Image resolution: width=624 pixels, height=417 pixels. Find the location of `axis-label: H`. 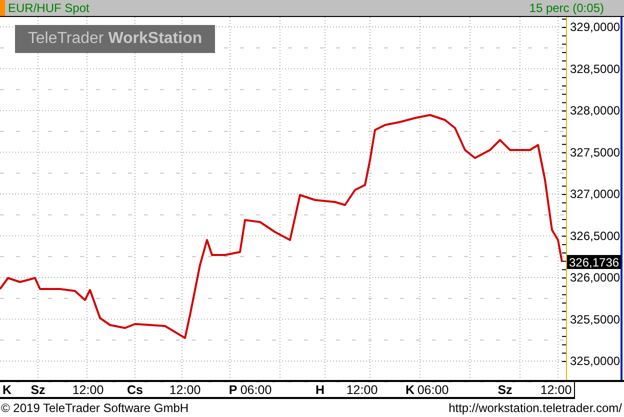

axis-label: H is located at coordinates (320, 390).